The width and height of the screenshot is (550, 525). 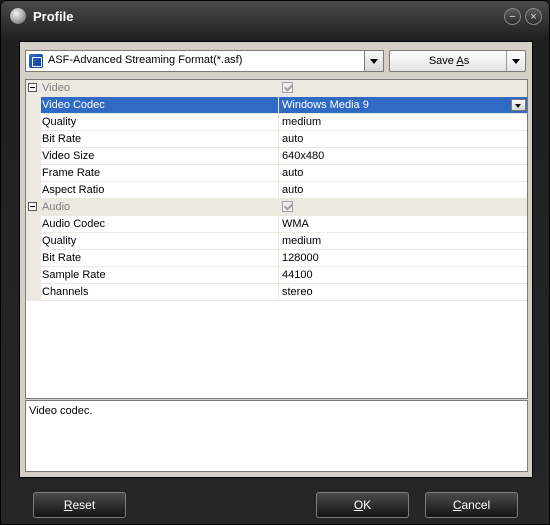 What do you see at coordinates (74, 275) in the screenshot?
I see `property-name: Sample Rate` at bounding box center [74, 275].